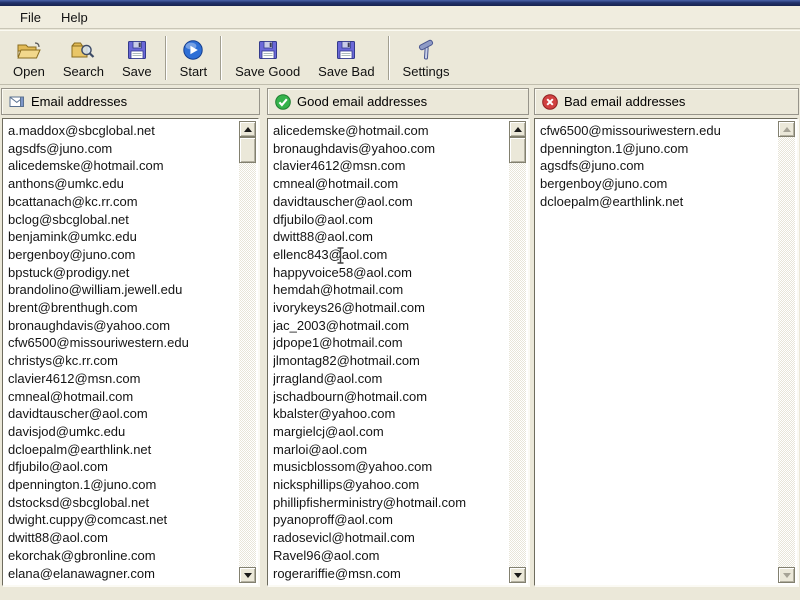  Describe the element at coordinates (83, 58) in the screenshot. I see `search-button: Search` at that location.